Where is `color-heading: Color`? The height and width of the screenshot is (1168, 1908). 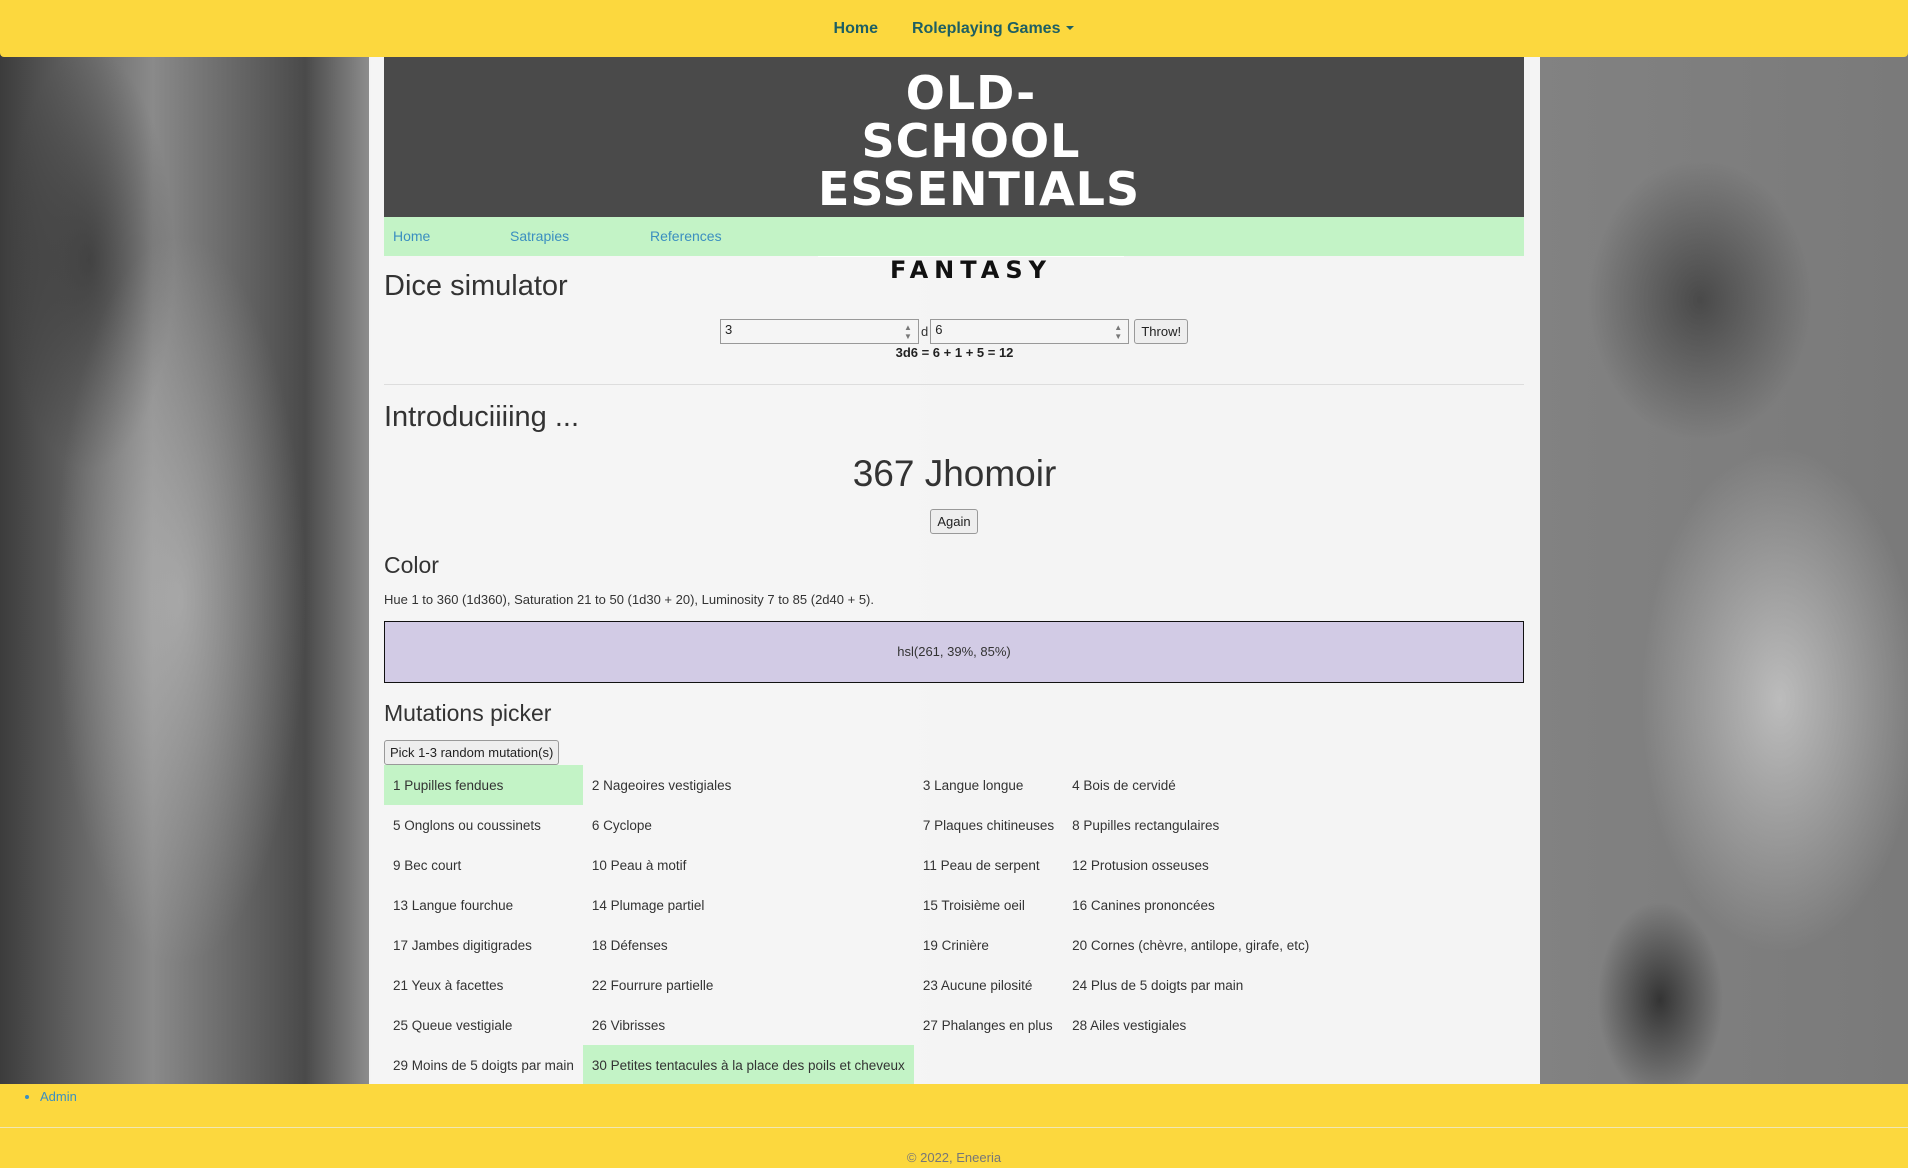 color-heading: Color is located at coordinates (411, 565).